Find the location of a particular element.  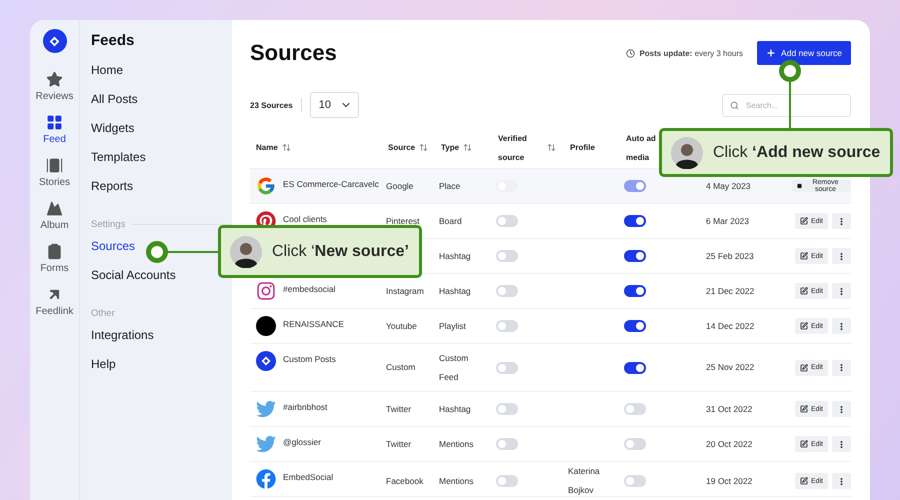

rail-item: Reviews is located at coordinates (55, 86).